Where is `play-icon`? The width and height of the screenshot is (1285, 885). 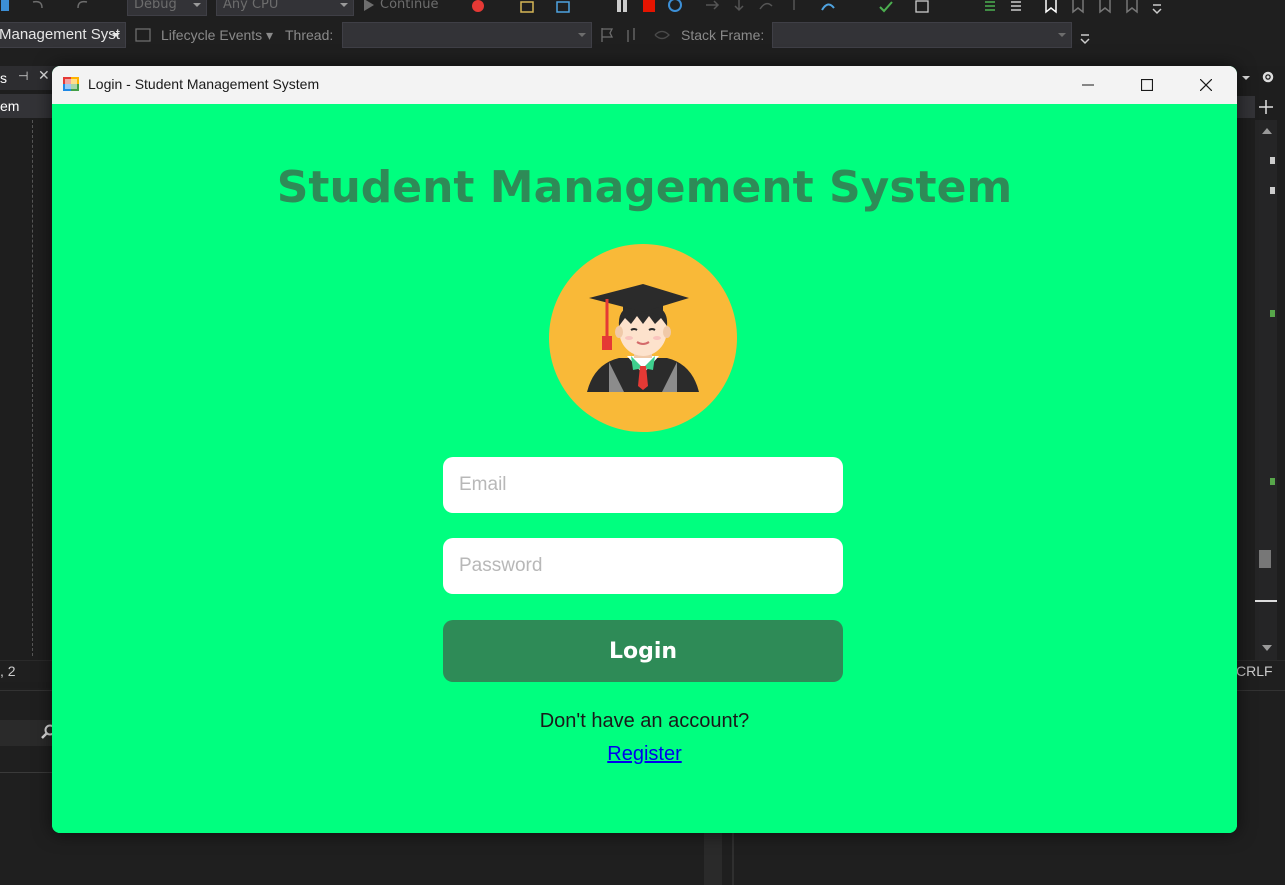 play-icon is located at coordinates (369, 5).